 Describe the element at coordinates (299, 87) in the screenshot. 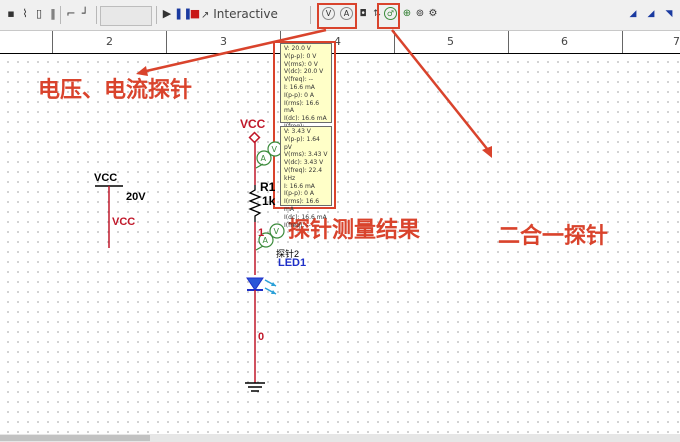

I see `probe1-line: I: 16.6 mA` at that location.